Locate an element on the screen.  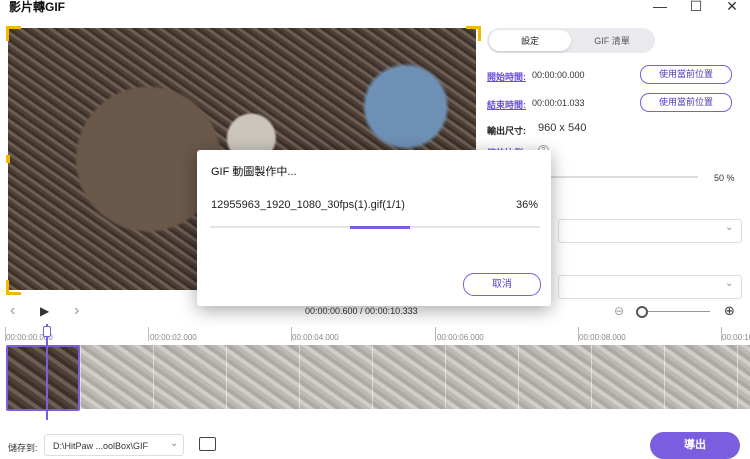
play-icon: ▶ is located at coordinates (44, 311).